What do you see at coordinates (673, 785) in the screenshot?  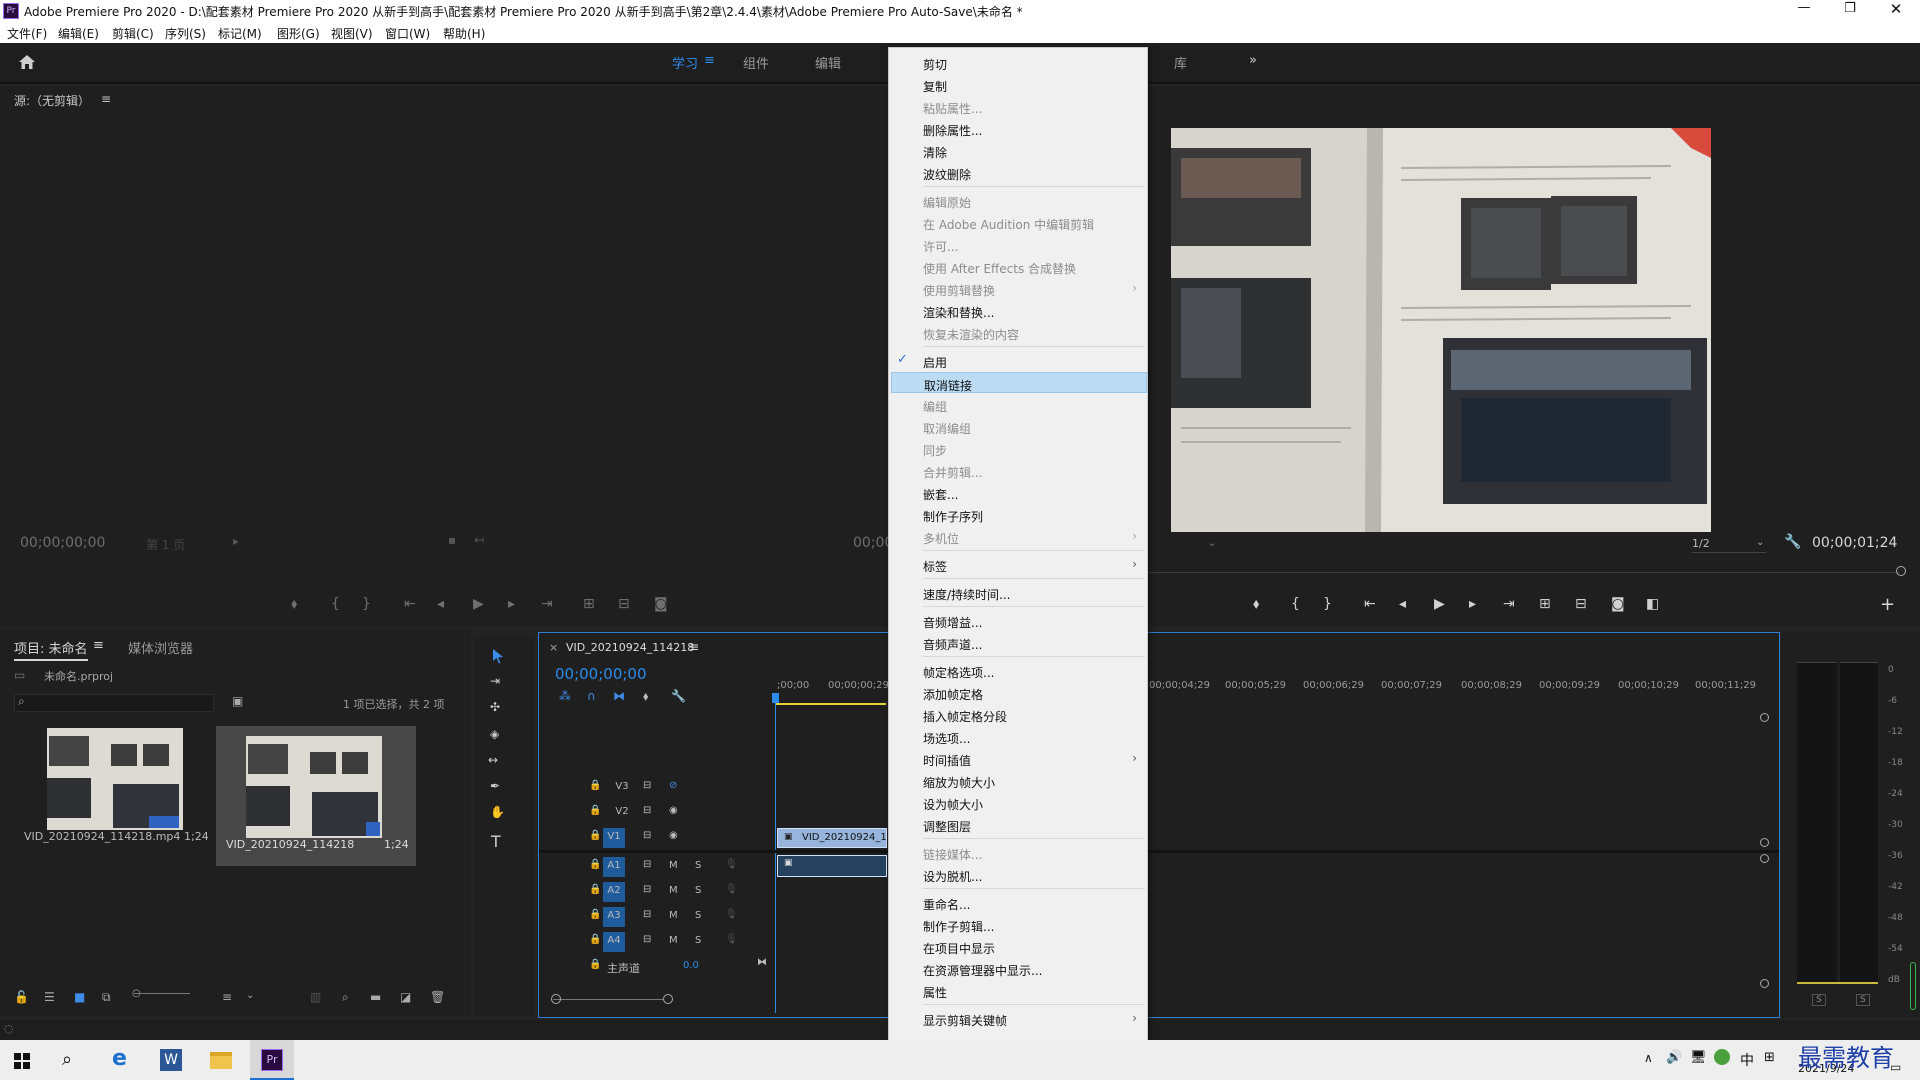 I see `eye-off-icon: ⊘` at bounding box center [673, 785].